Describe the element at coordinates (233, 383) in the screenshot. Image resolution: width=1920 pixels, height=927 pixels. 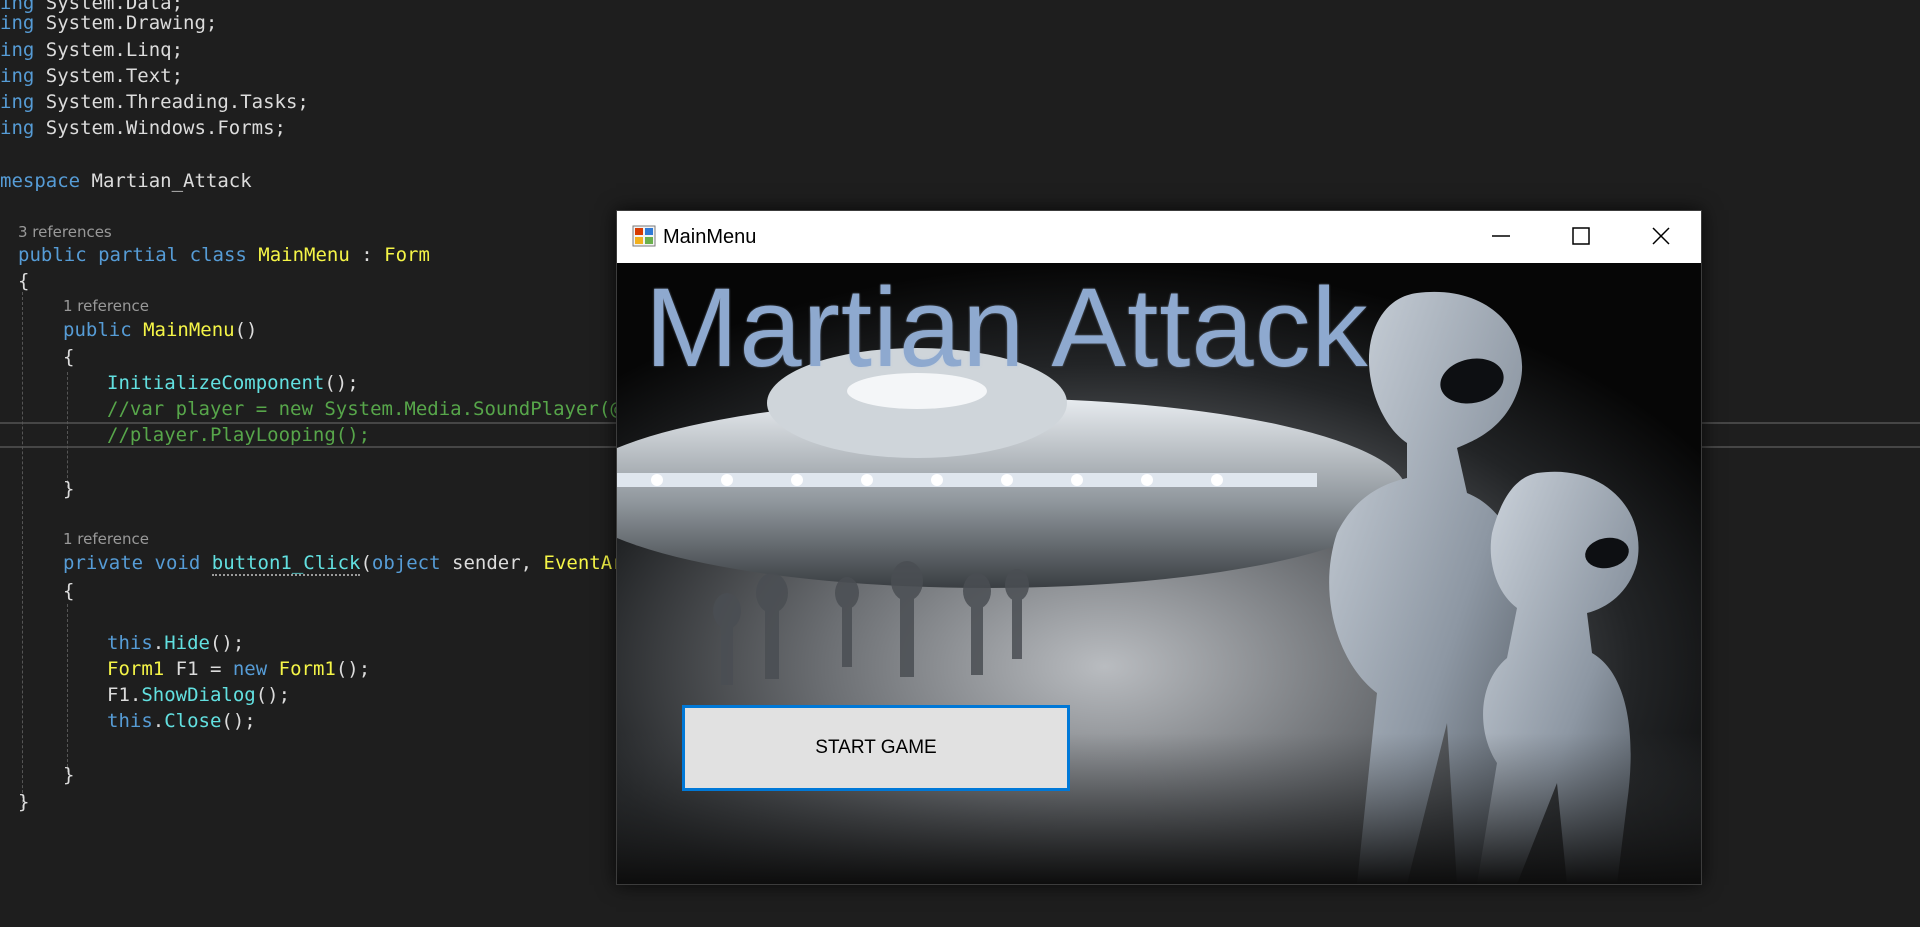
I see `code-line-initialize-component: InitializeComponent();` at that location.